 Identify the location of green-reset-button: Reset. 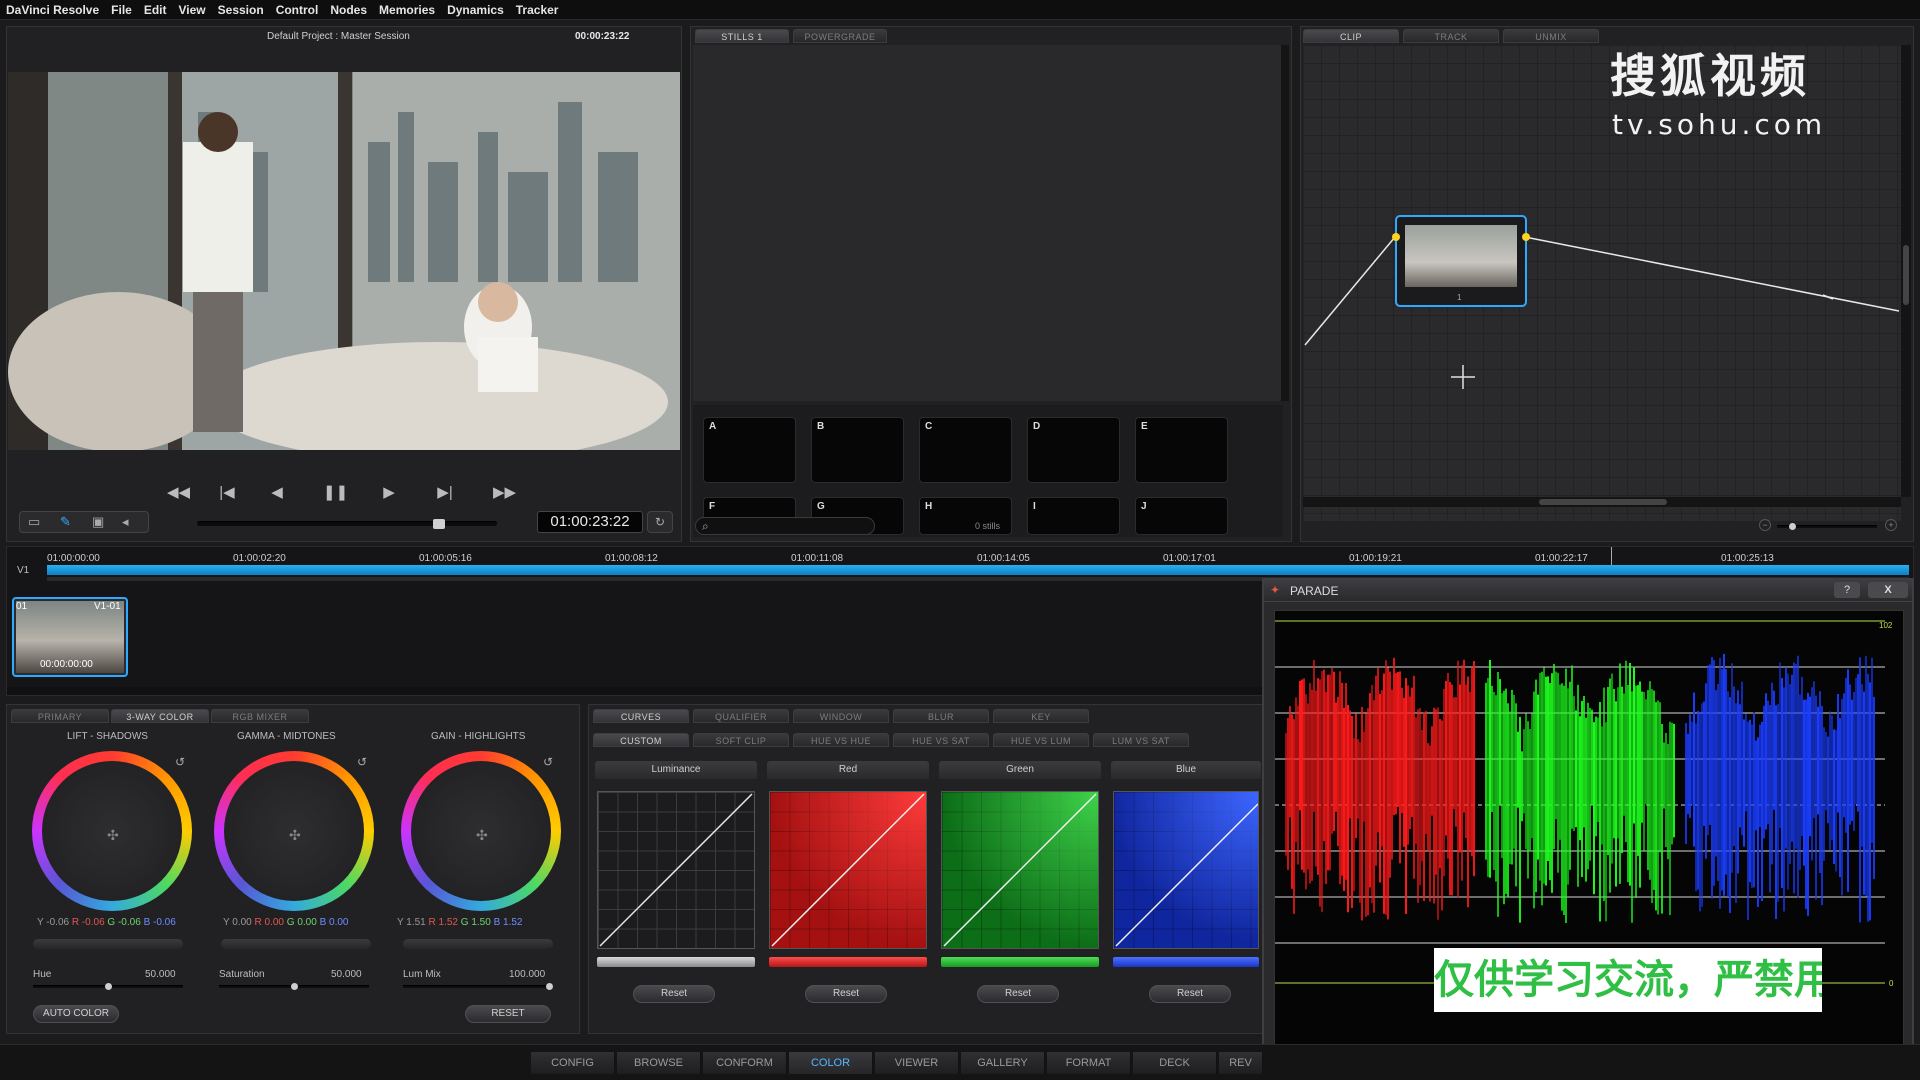
(1018, 994).